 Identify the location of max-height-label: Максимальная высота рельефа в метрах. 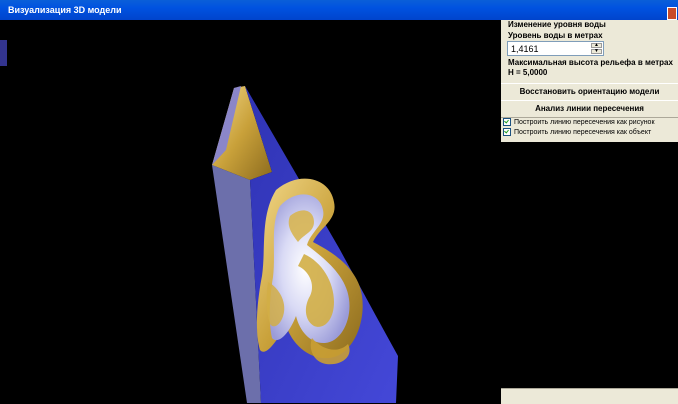
(590, 62).